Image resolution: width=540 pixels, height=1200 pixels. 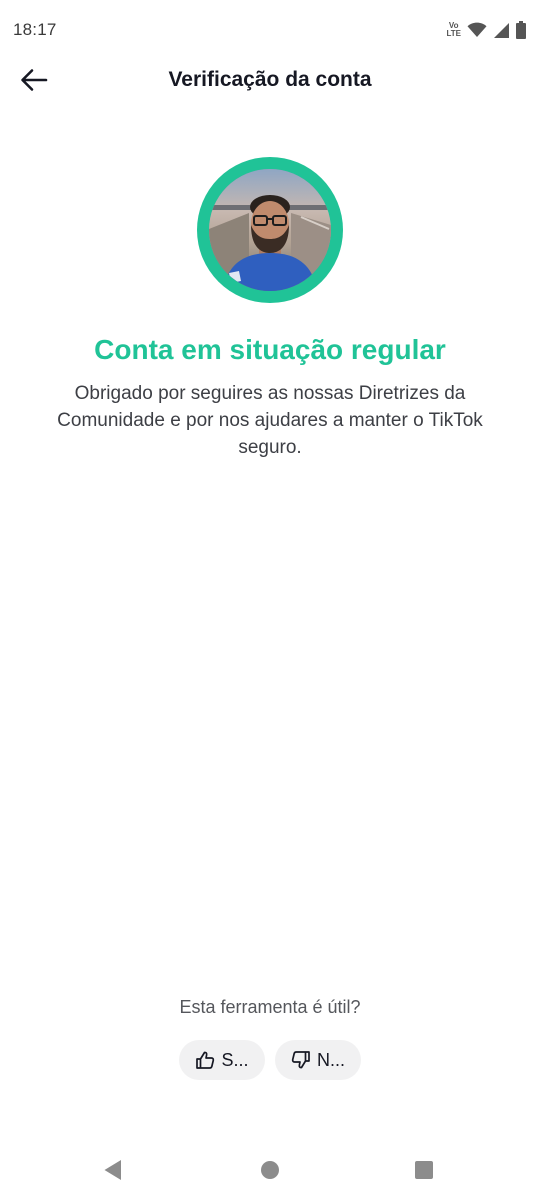 What do you see at coordinates (477, 29) in the screenshot?
I see `wifi-icon` at bounding box center [477, 29].